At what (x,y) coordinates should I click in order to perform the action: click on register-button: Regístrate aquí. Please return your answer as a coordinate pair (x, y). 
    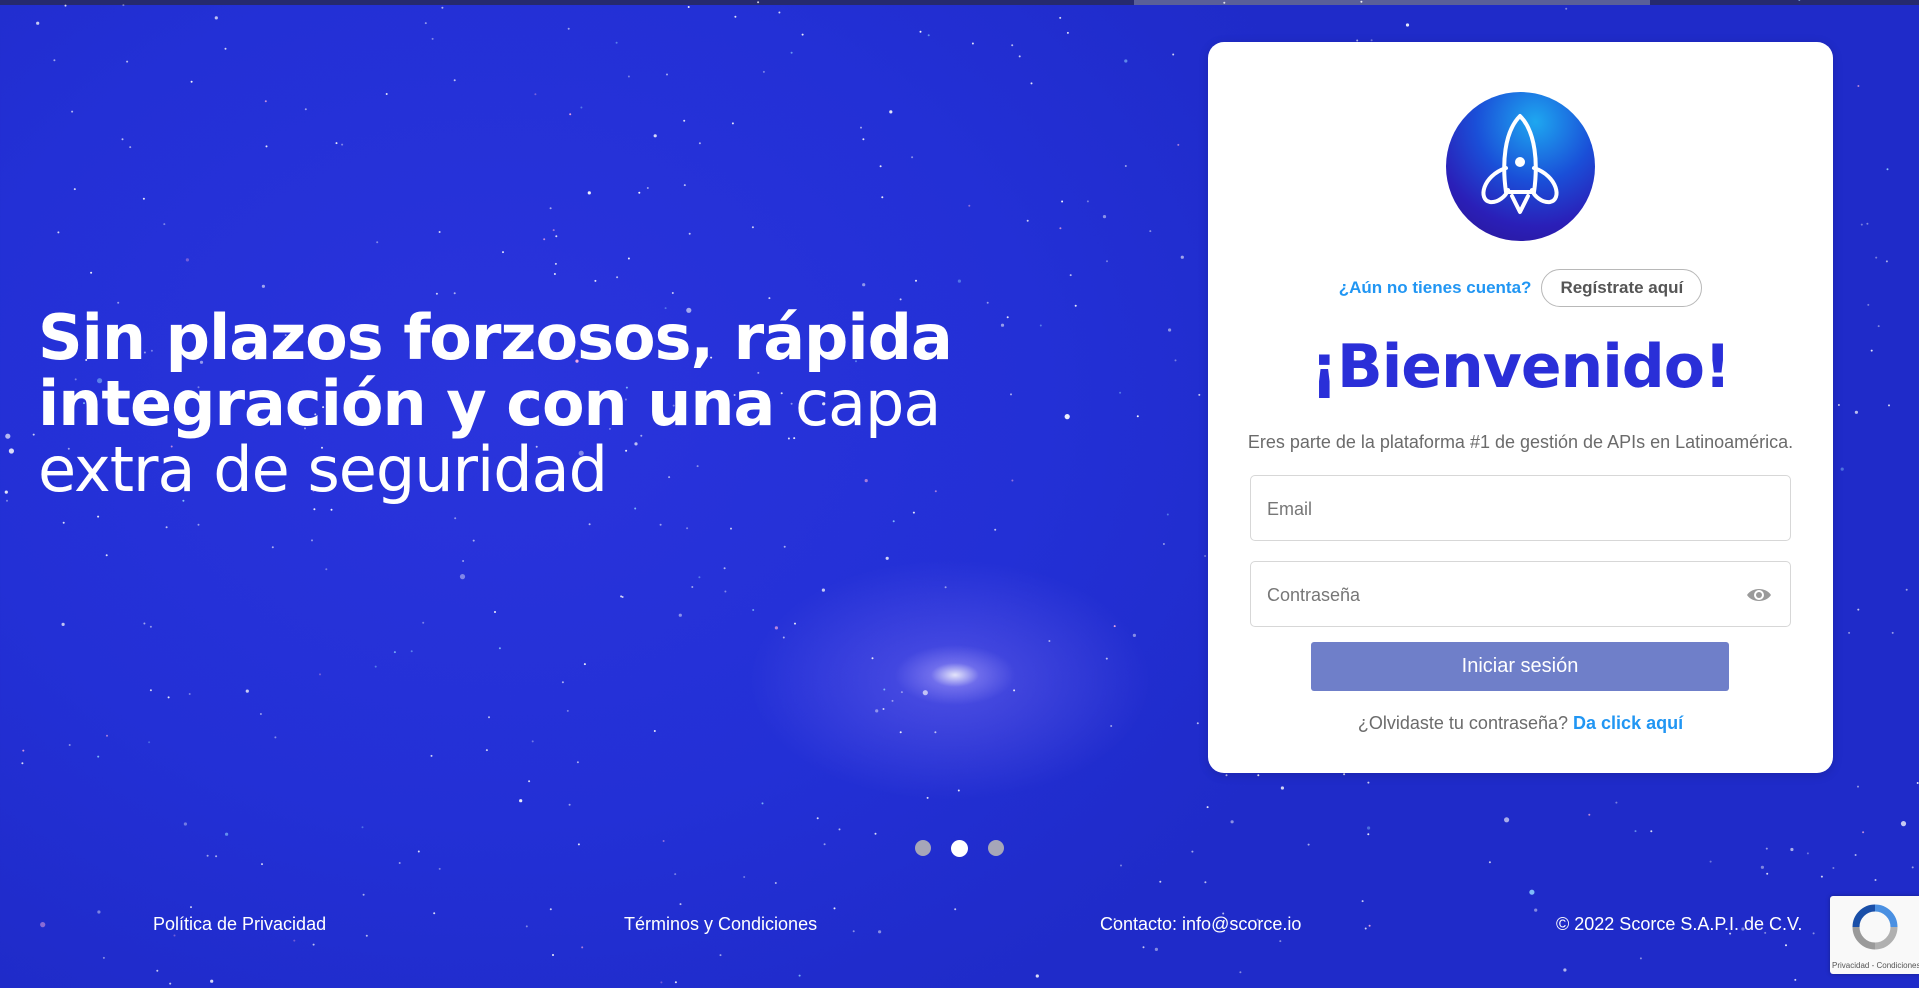
    Looking at the image, I should click on (1622, 288).